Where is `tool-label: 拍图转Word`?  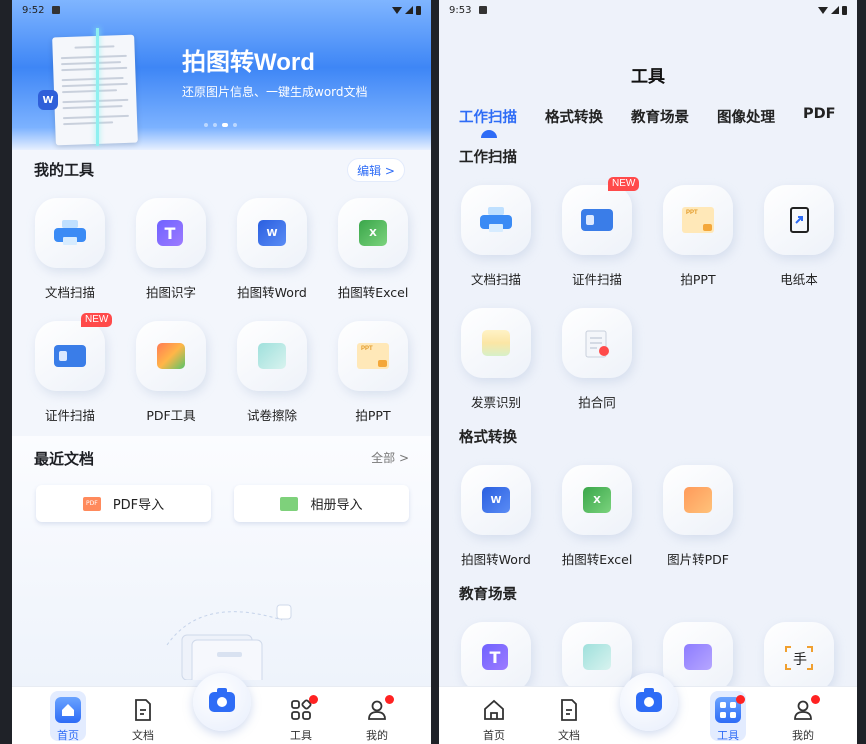
tool-label: 拍图转Word is located at coordinates (496, 559).